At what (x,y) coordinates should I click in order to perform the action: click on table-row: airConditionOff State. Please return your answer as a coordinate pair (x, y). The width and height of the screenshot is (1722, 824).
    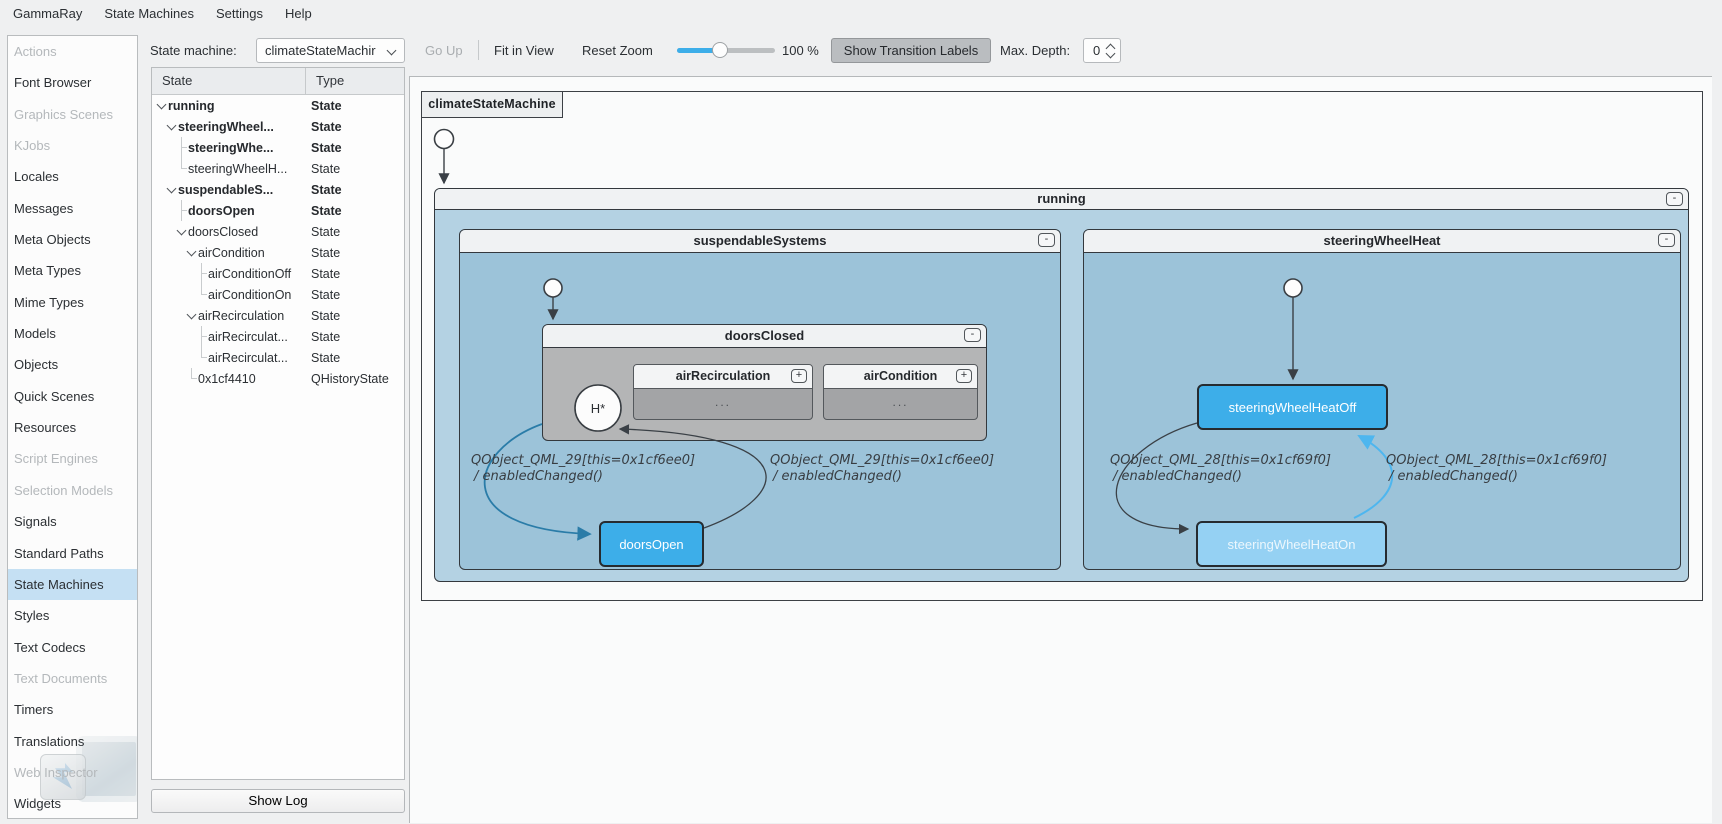
    Looking at the image, I should click on (278, 273).